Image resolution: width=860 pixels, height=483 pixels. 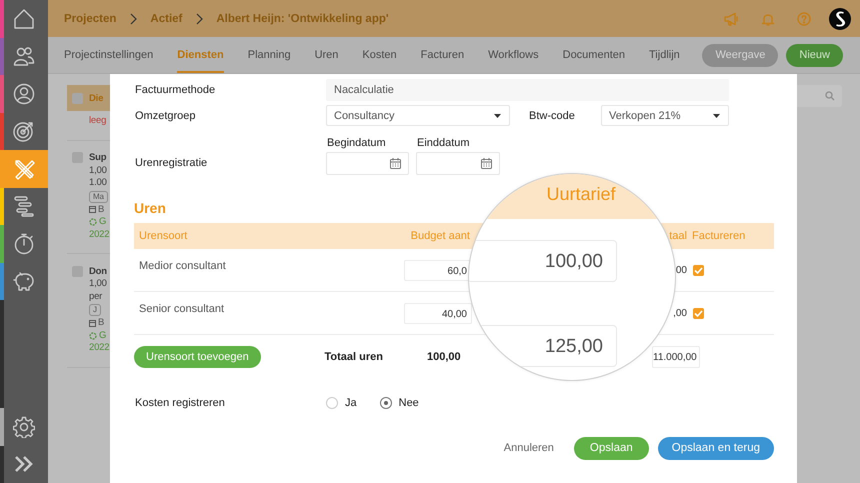 I want to click on people-icon, so click(x=24, y=56).